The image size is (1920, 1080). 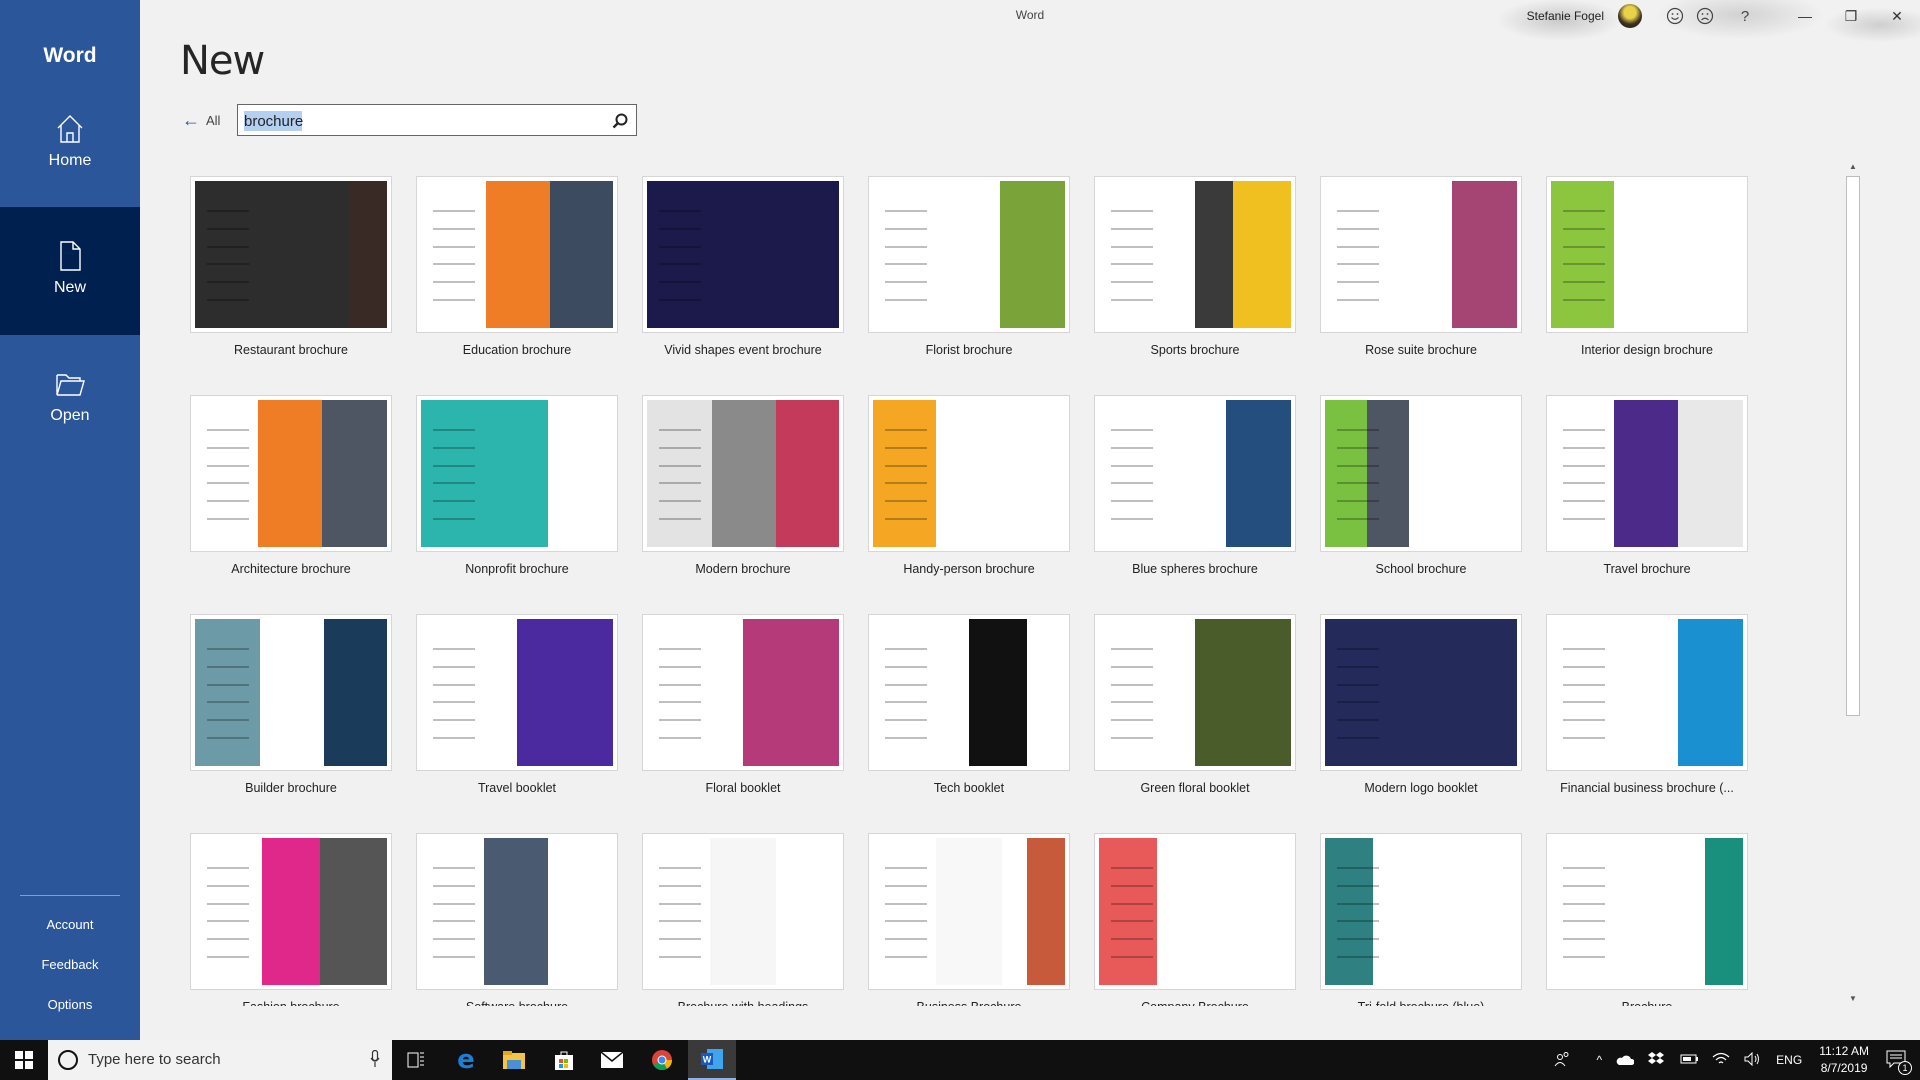 What do you see at coordinates (1805, 16) in the screenshot?
I see `minimize-button: —` at bounding box center [1805, 16].